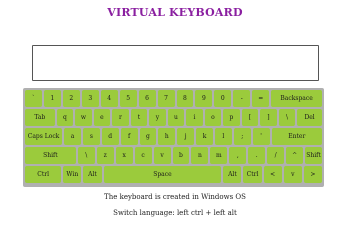 This screenshot has height=240, width=350. What do you see at coordinates (175, 197) in the screenshot?
I see `os-note: The keyboard is created in Windows OS` at bounding box center [175, 197].